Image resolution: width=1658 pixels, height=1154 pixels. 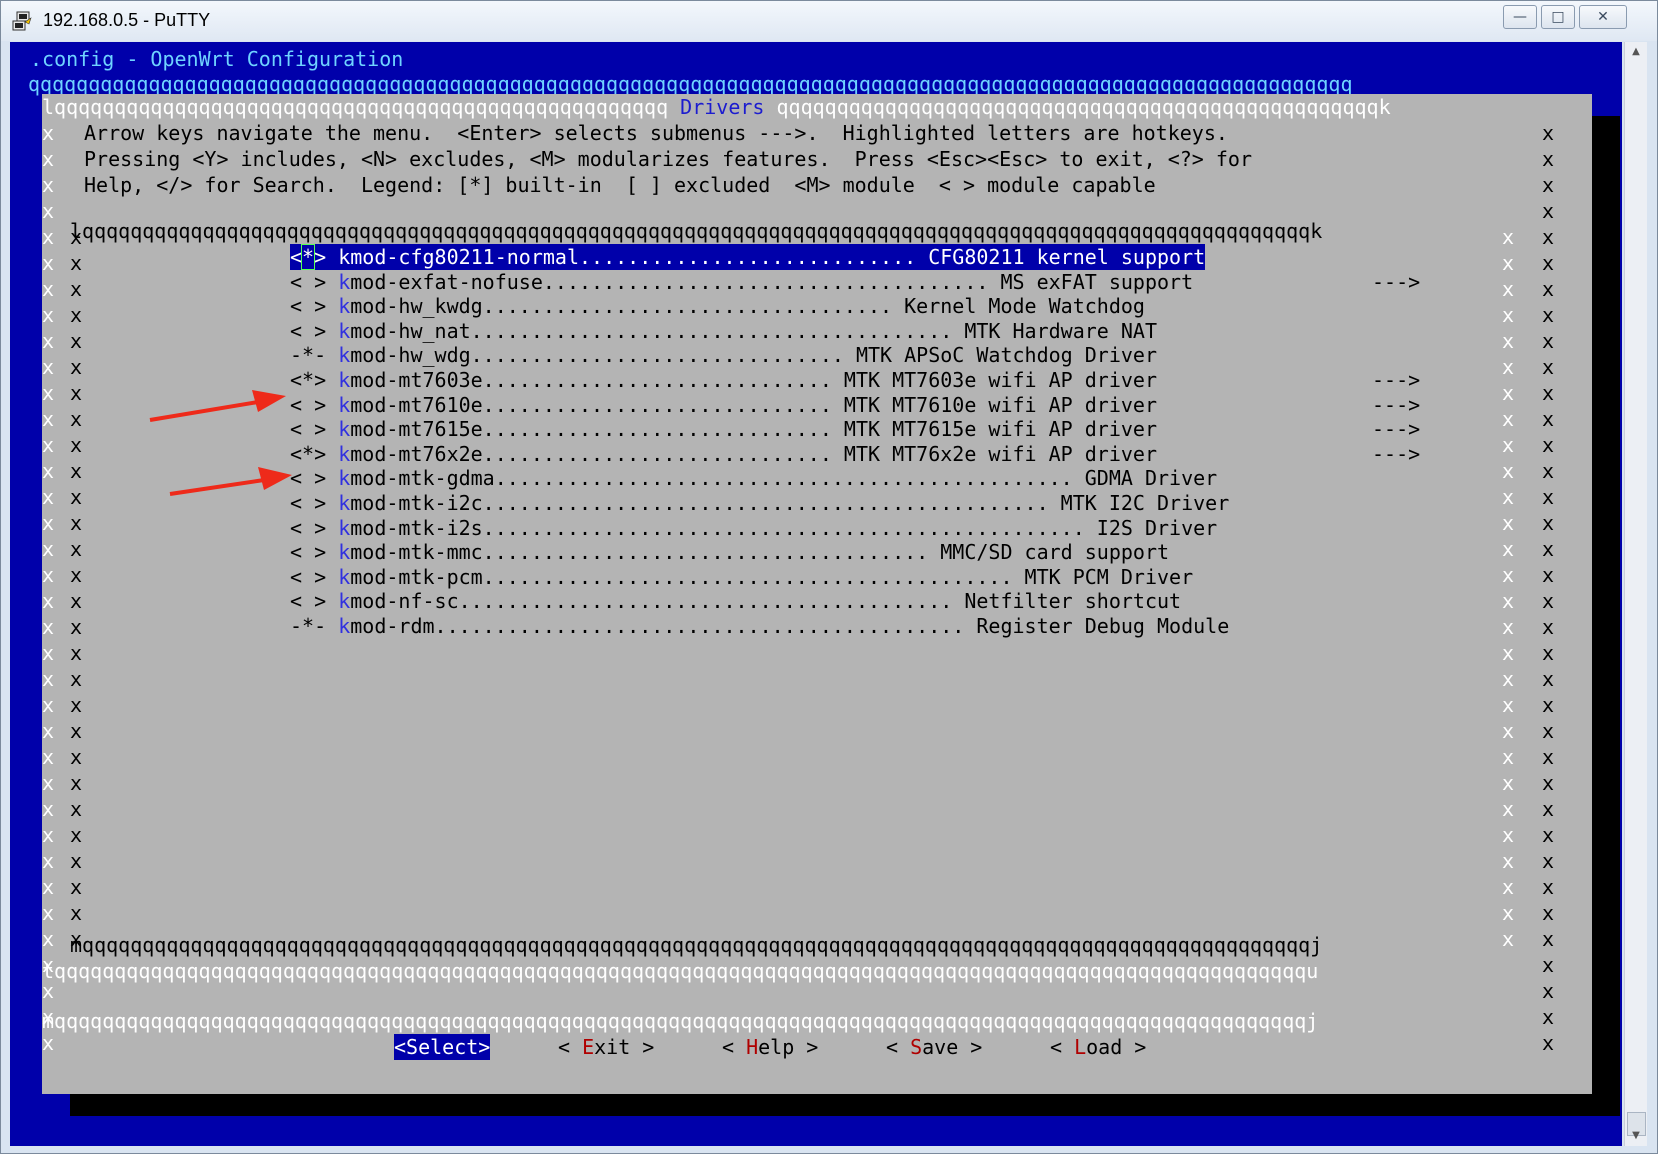 I want to click on vertical-scrollbar: ▲ ▼, so click(x=1635, y=594).